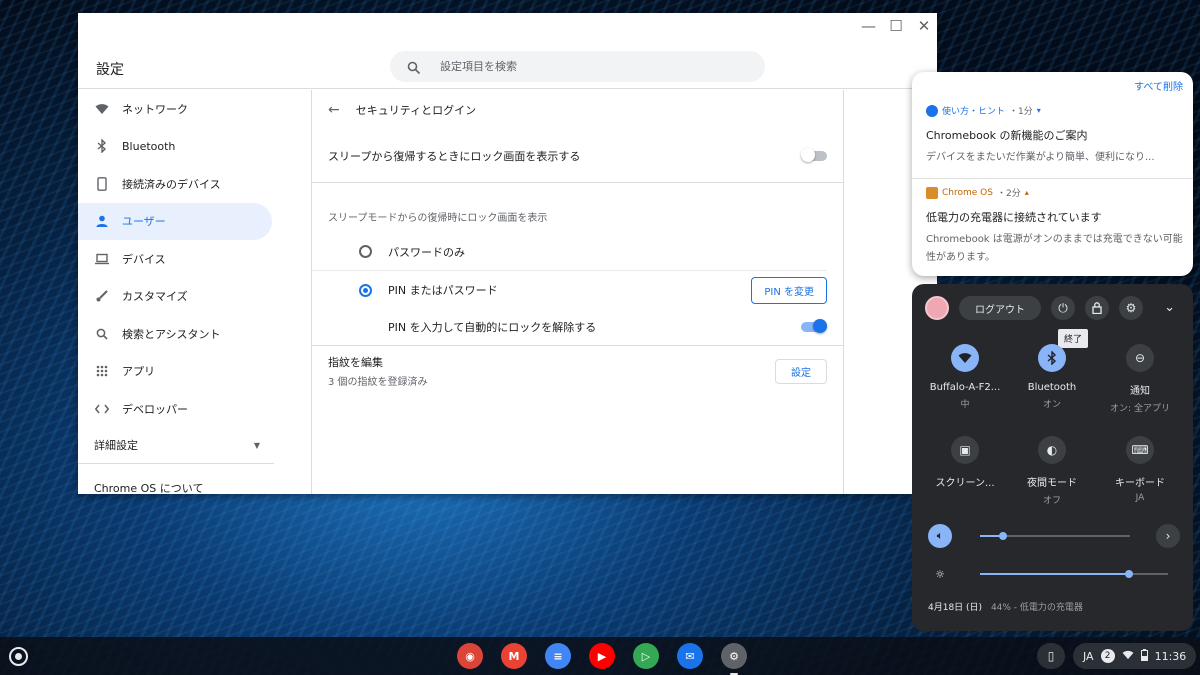 The height and width of the screenshot is (675, 1200). Describe the element at coordinates (175, 297) in the screenshot. I see `sidebar-item-personalization: カスタマイズ` at that location.